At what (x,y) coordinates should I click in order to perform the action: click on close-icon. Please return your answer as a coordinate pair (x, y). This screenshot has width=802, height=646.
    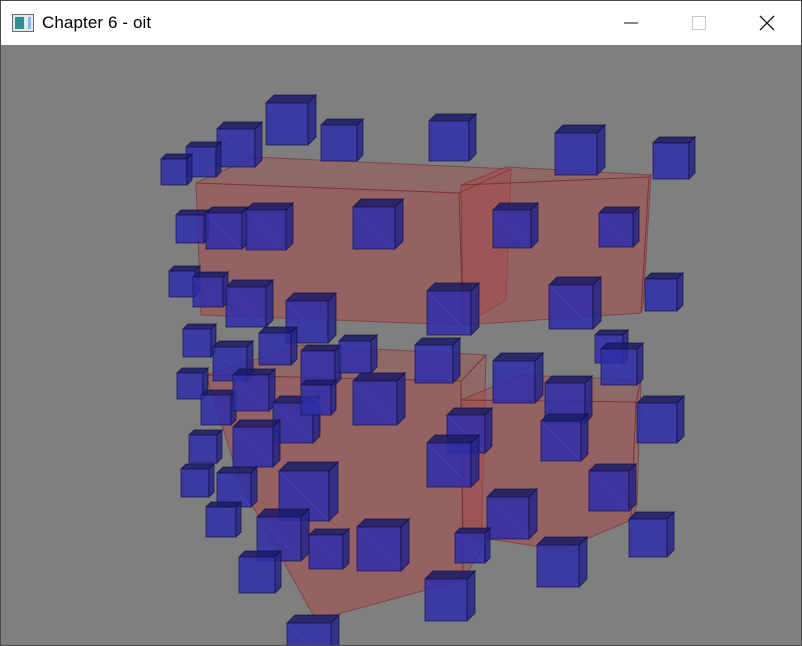
    Looking at the image, I should click on (767, 23).